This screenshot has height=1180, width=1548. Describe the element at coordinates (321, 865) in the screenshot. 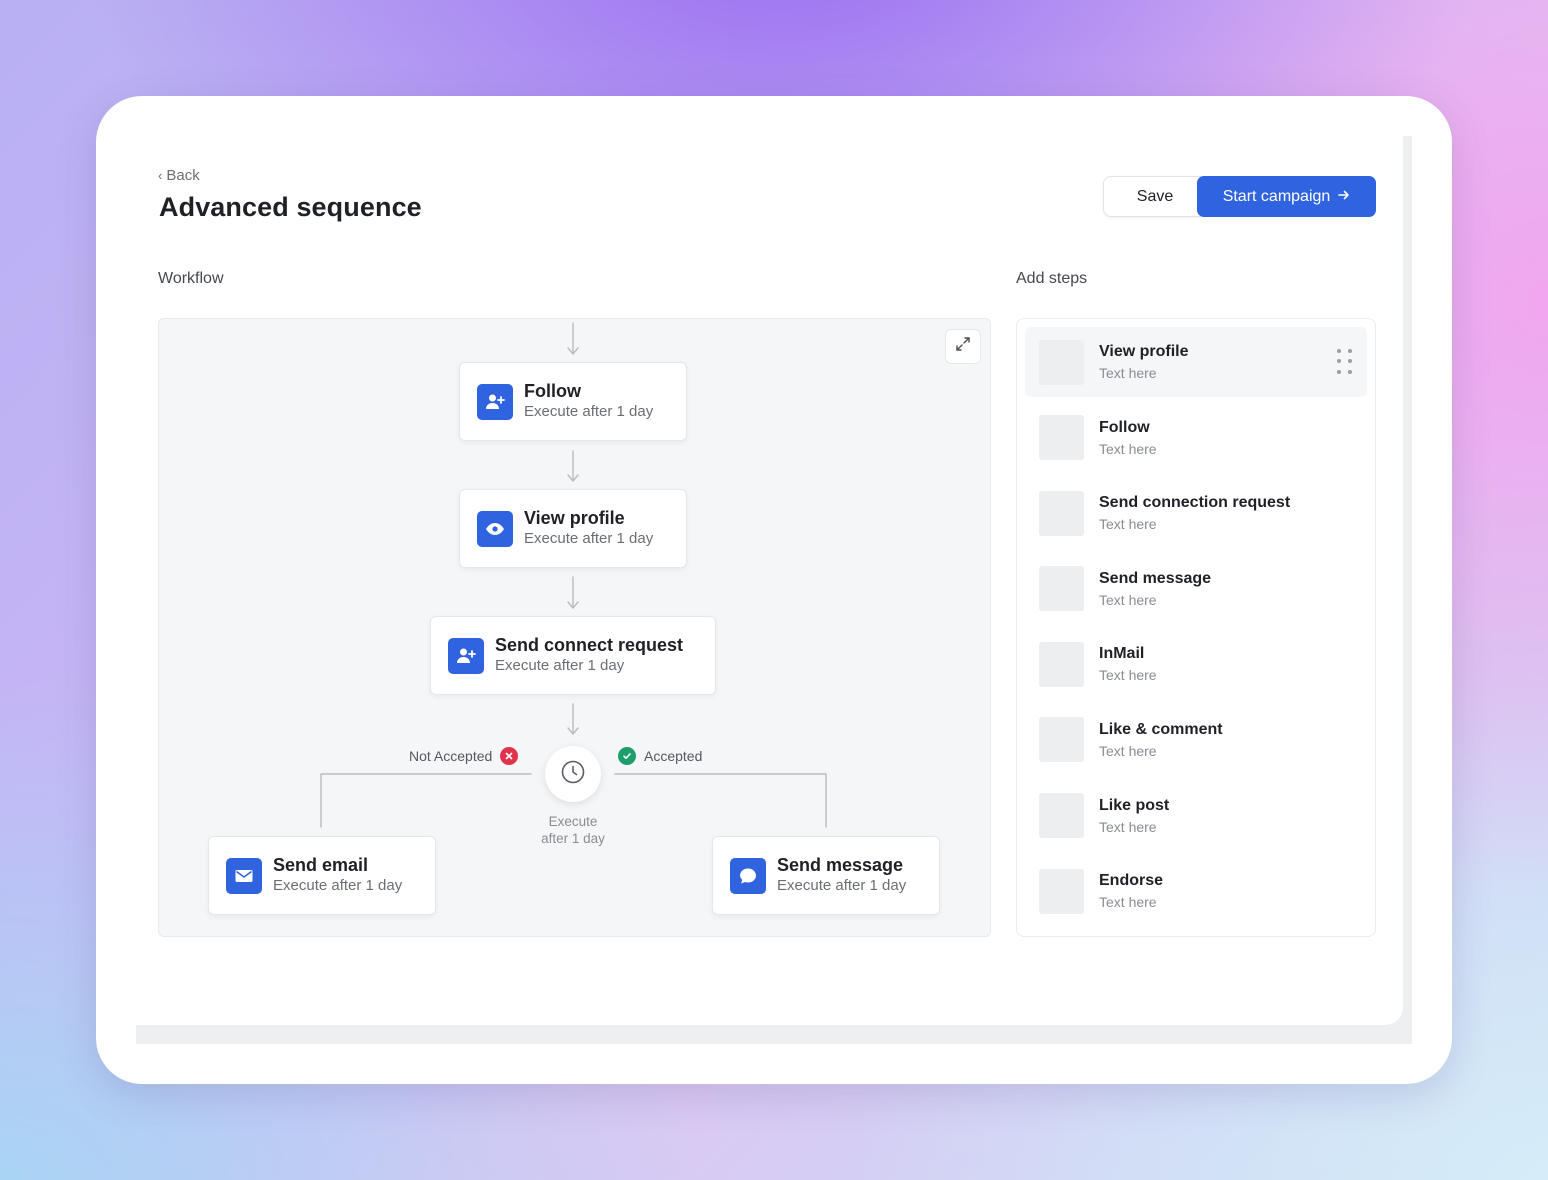

I see `node-title: Send email` at that location.